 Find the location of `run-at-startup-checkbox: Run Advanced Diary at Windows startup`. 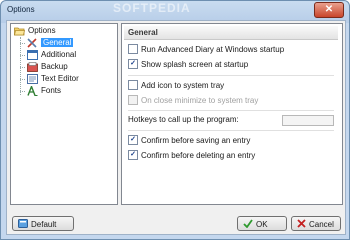

run-at-startup-checkbox: Run Advanced Diary at Windows startup is located at coordinates (206, 49).